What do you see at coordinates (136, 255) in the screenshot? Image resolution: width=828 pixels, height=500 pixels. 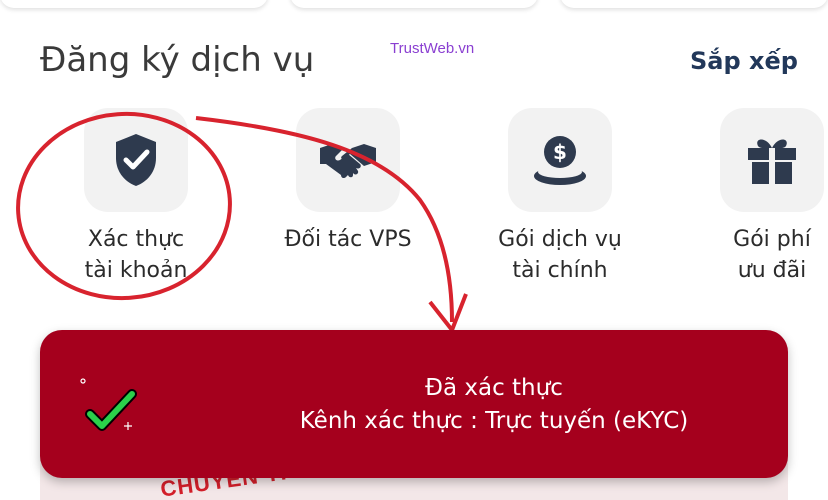 I see `service-label: Xác thực tài khoản` at bounding box center [136, 255].